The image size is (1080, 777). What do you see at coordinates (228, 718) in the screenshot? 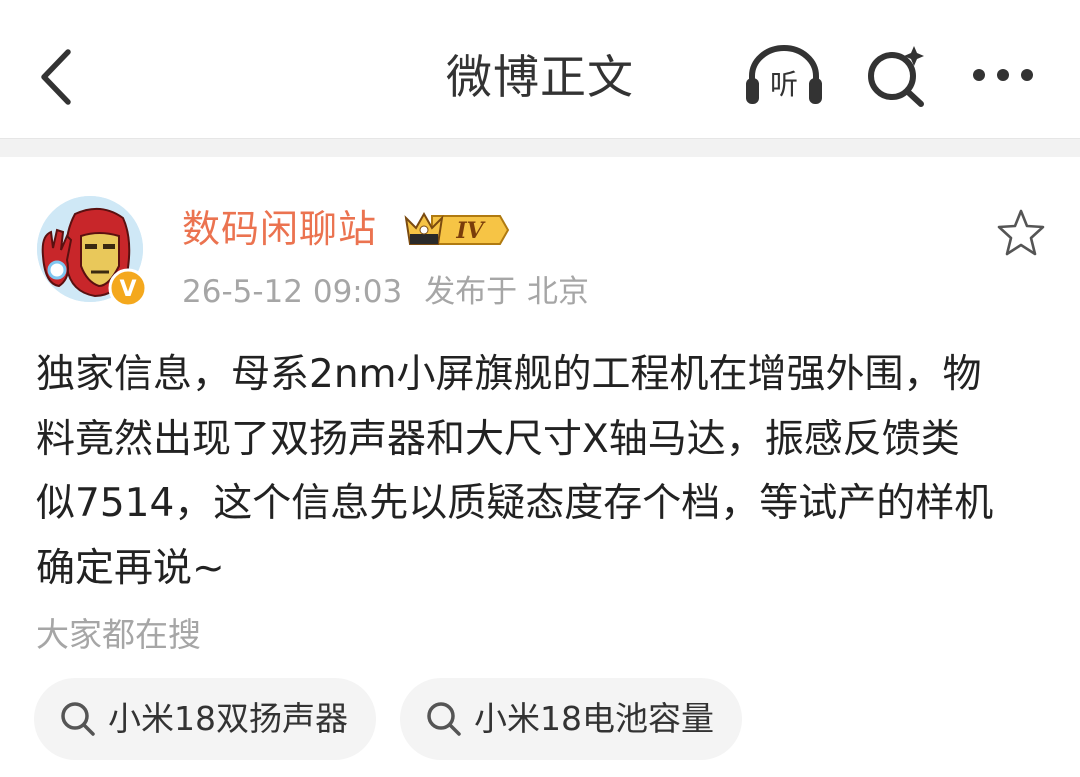
I see `hot-search-chip-label: 小米18双扬声器` at bounding box center [228, 718].